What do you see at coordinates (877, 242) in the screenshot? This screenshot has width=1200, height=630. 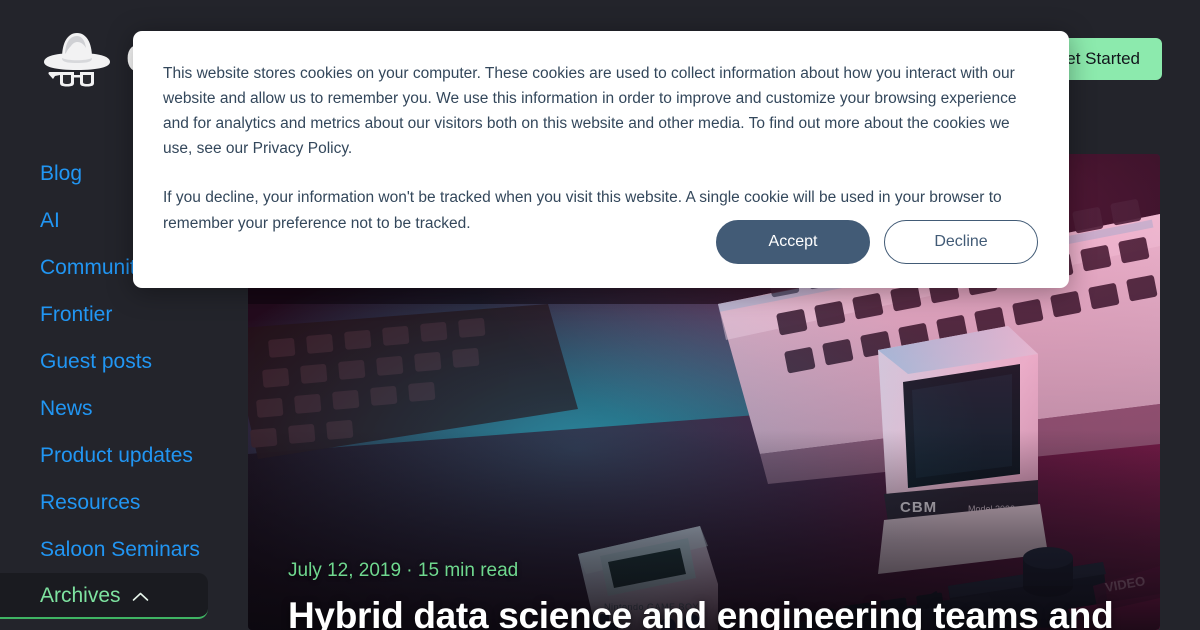 I see `cookie-actions: Accept Decline` at bounding box center [877, 242].